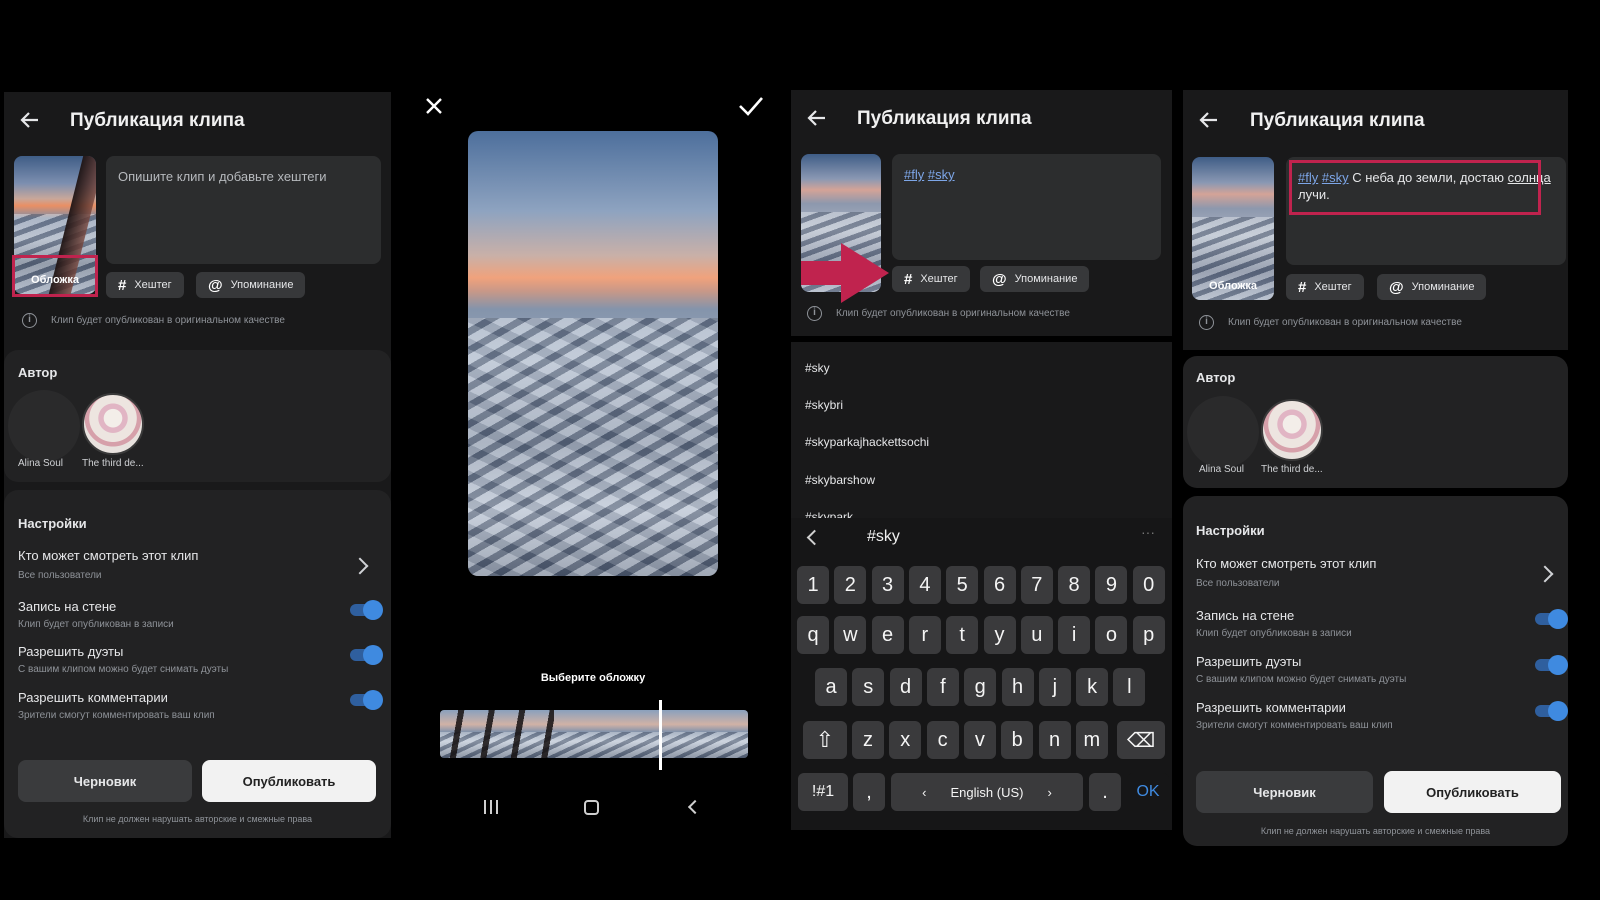 This screenshot has width=1600, height=900. What do you see at coordinates (868, 687) in the screenshot?
I see `key-s: s` at bounding box center [868, 687].